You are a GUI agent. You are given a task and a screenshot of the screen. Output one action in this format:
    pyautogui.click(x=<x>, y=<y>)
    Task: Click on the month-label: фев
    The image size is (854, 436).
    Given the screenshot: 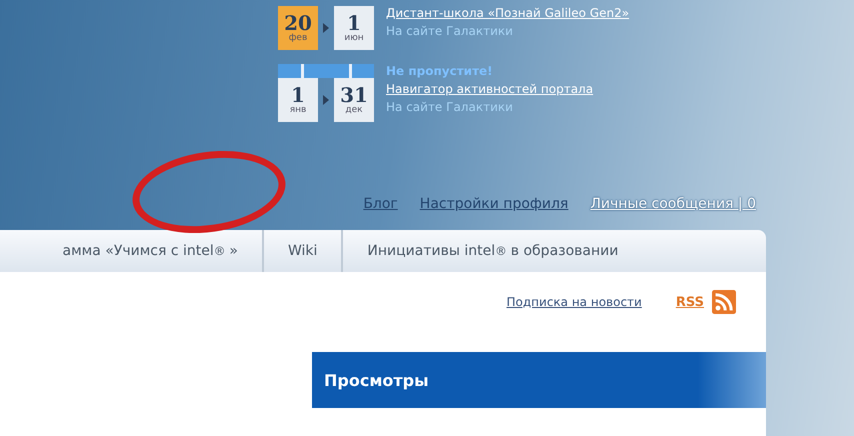 What is the action you would take?
    pyautogui.click(x=298, y=38)
    